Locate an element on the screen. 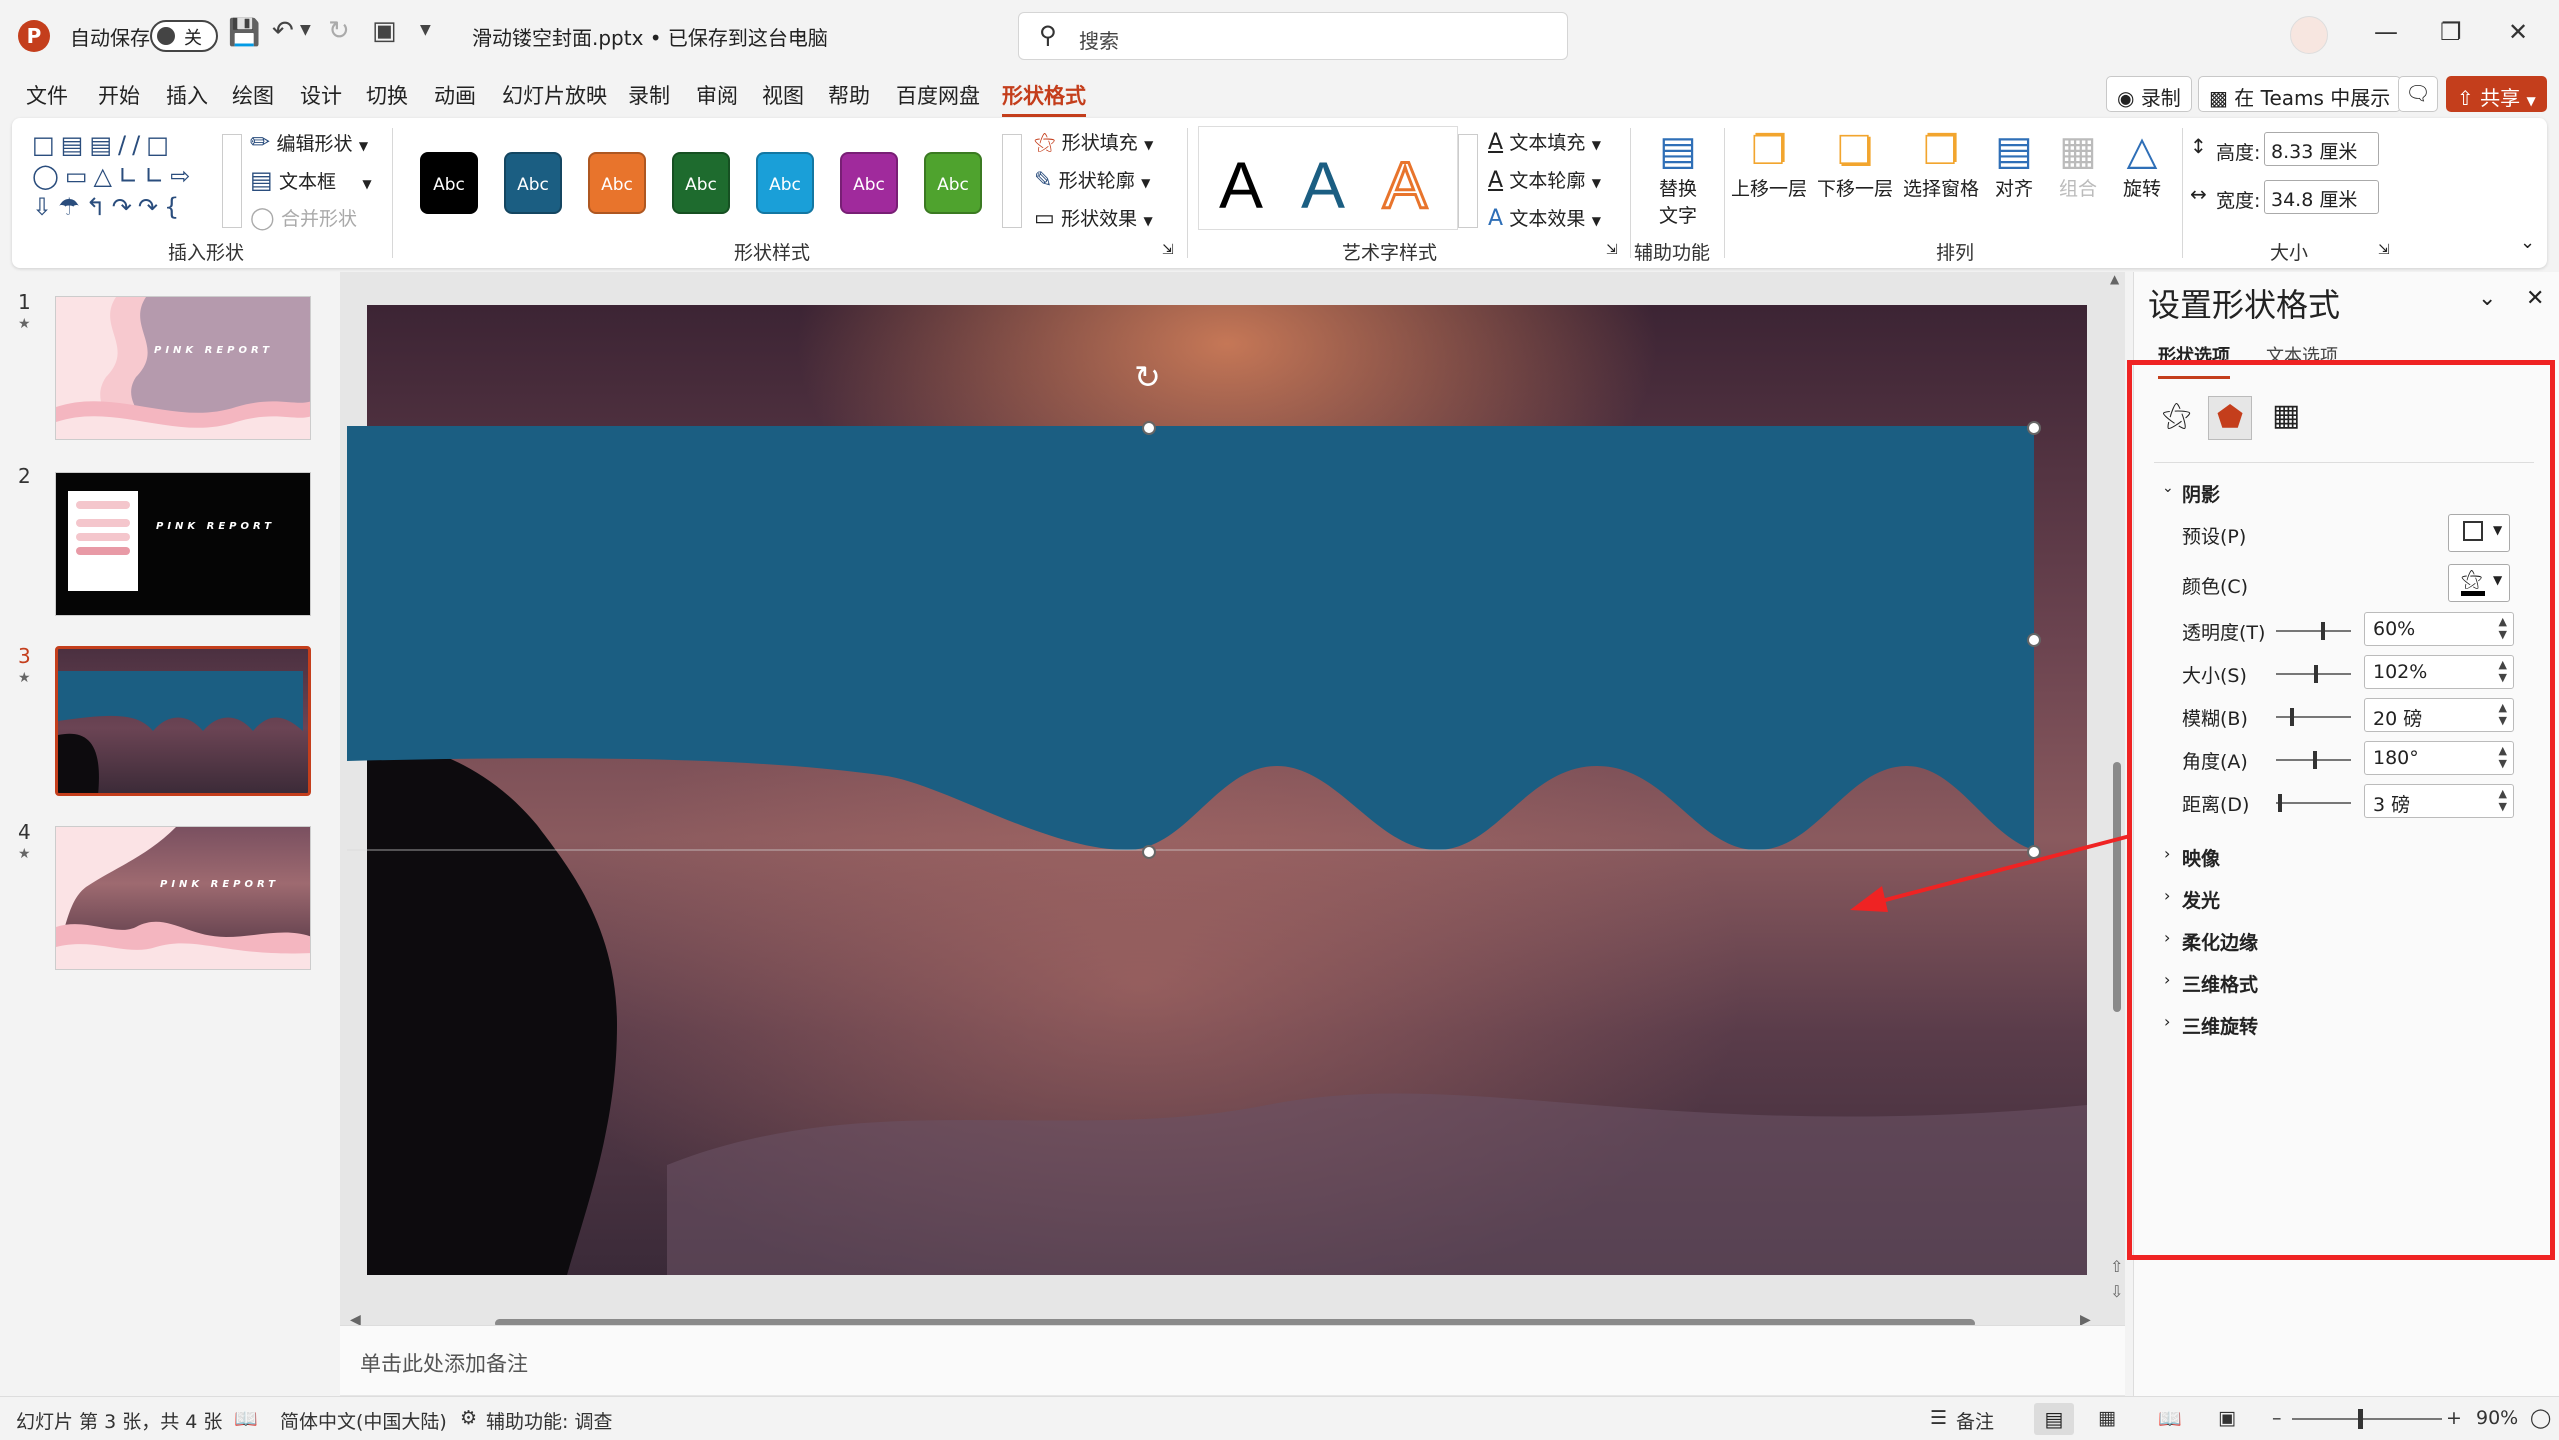  size-slider is located at coordinates (2313, 674).